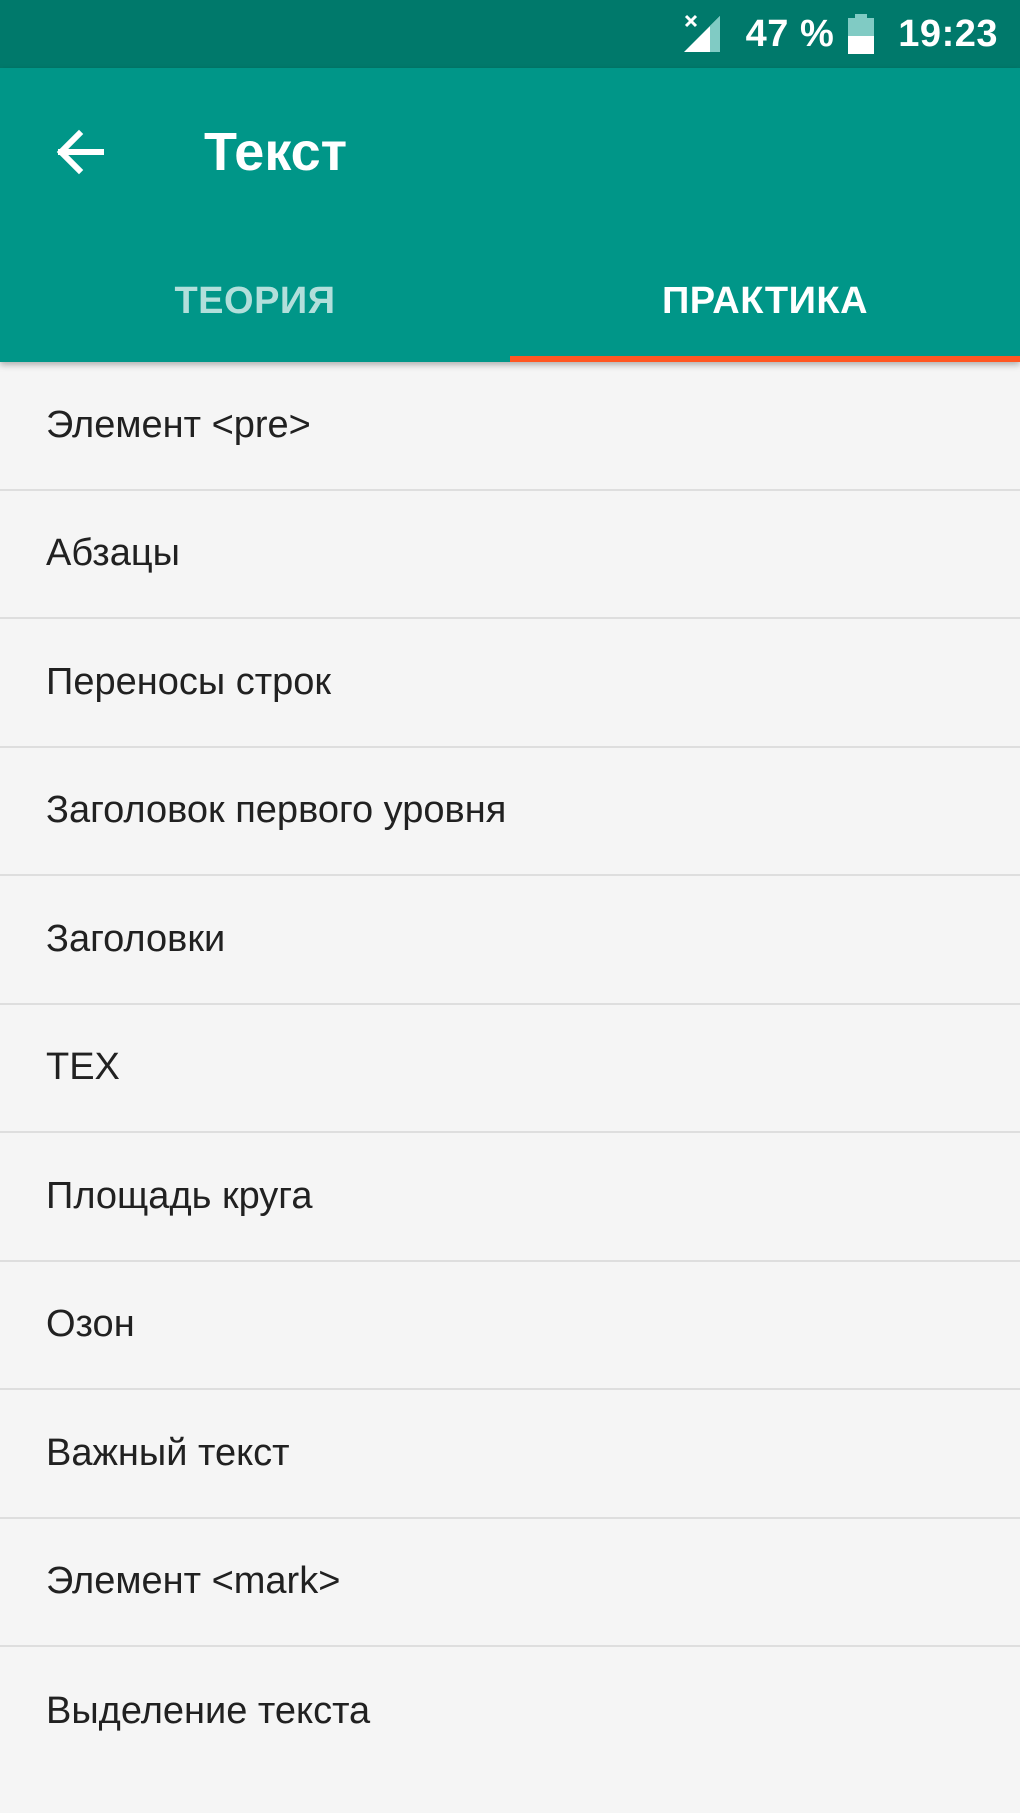 The height and width of the screenshot is (1813, 1020). What do you see at coordinates (948, 34) in the screenshot?
I see `clock: 19:23` at bounding box center [948, 34].